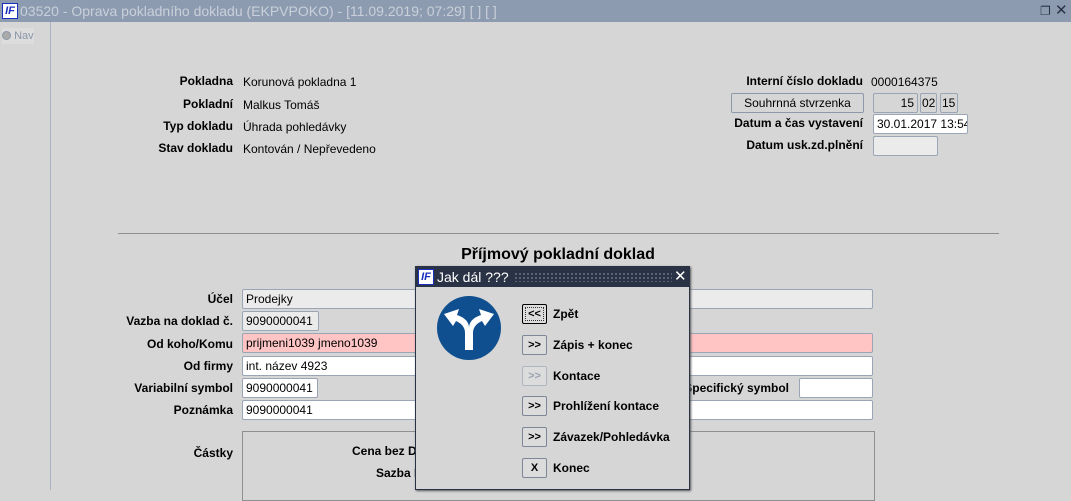  I want to click on pokladna-value: Korunová pokladna 1, so click(300, 82).